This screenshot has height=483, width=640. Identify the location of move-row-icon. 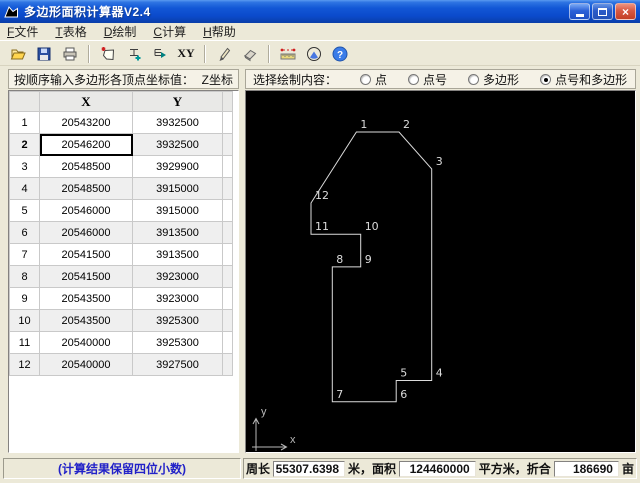
(160, 53).